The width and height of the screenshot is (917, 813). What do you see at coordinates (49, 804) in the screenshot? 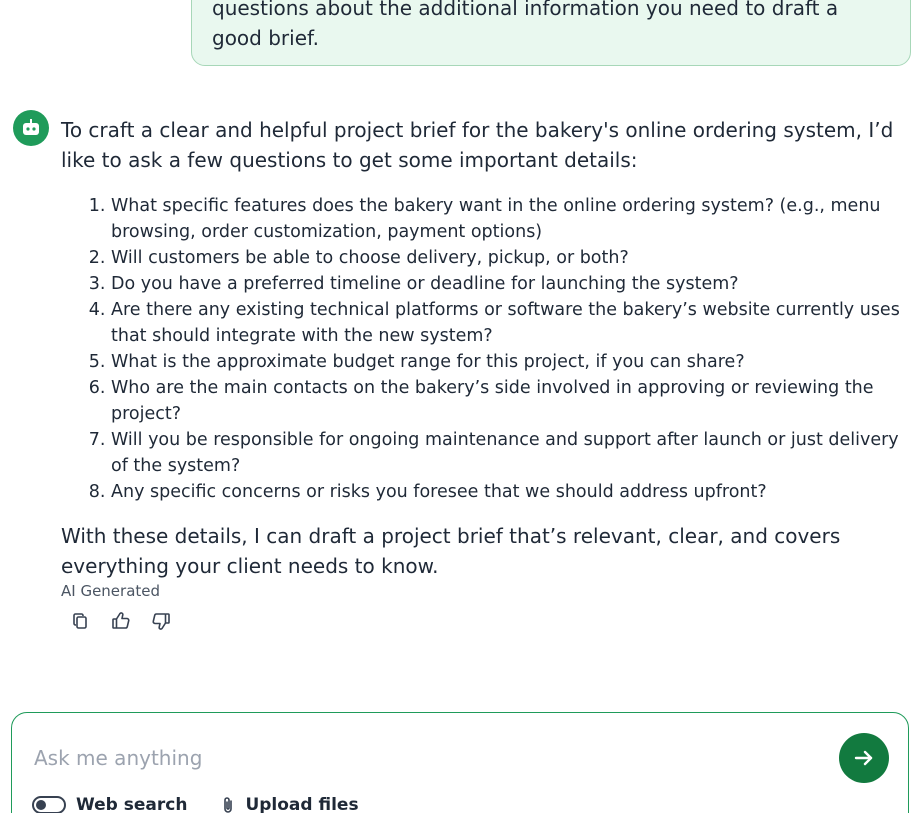
I see `toggle-switch` at bounding box center [49, 804].